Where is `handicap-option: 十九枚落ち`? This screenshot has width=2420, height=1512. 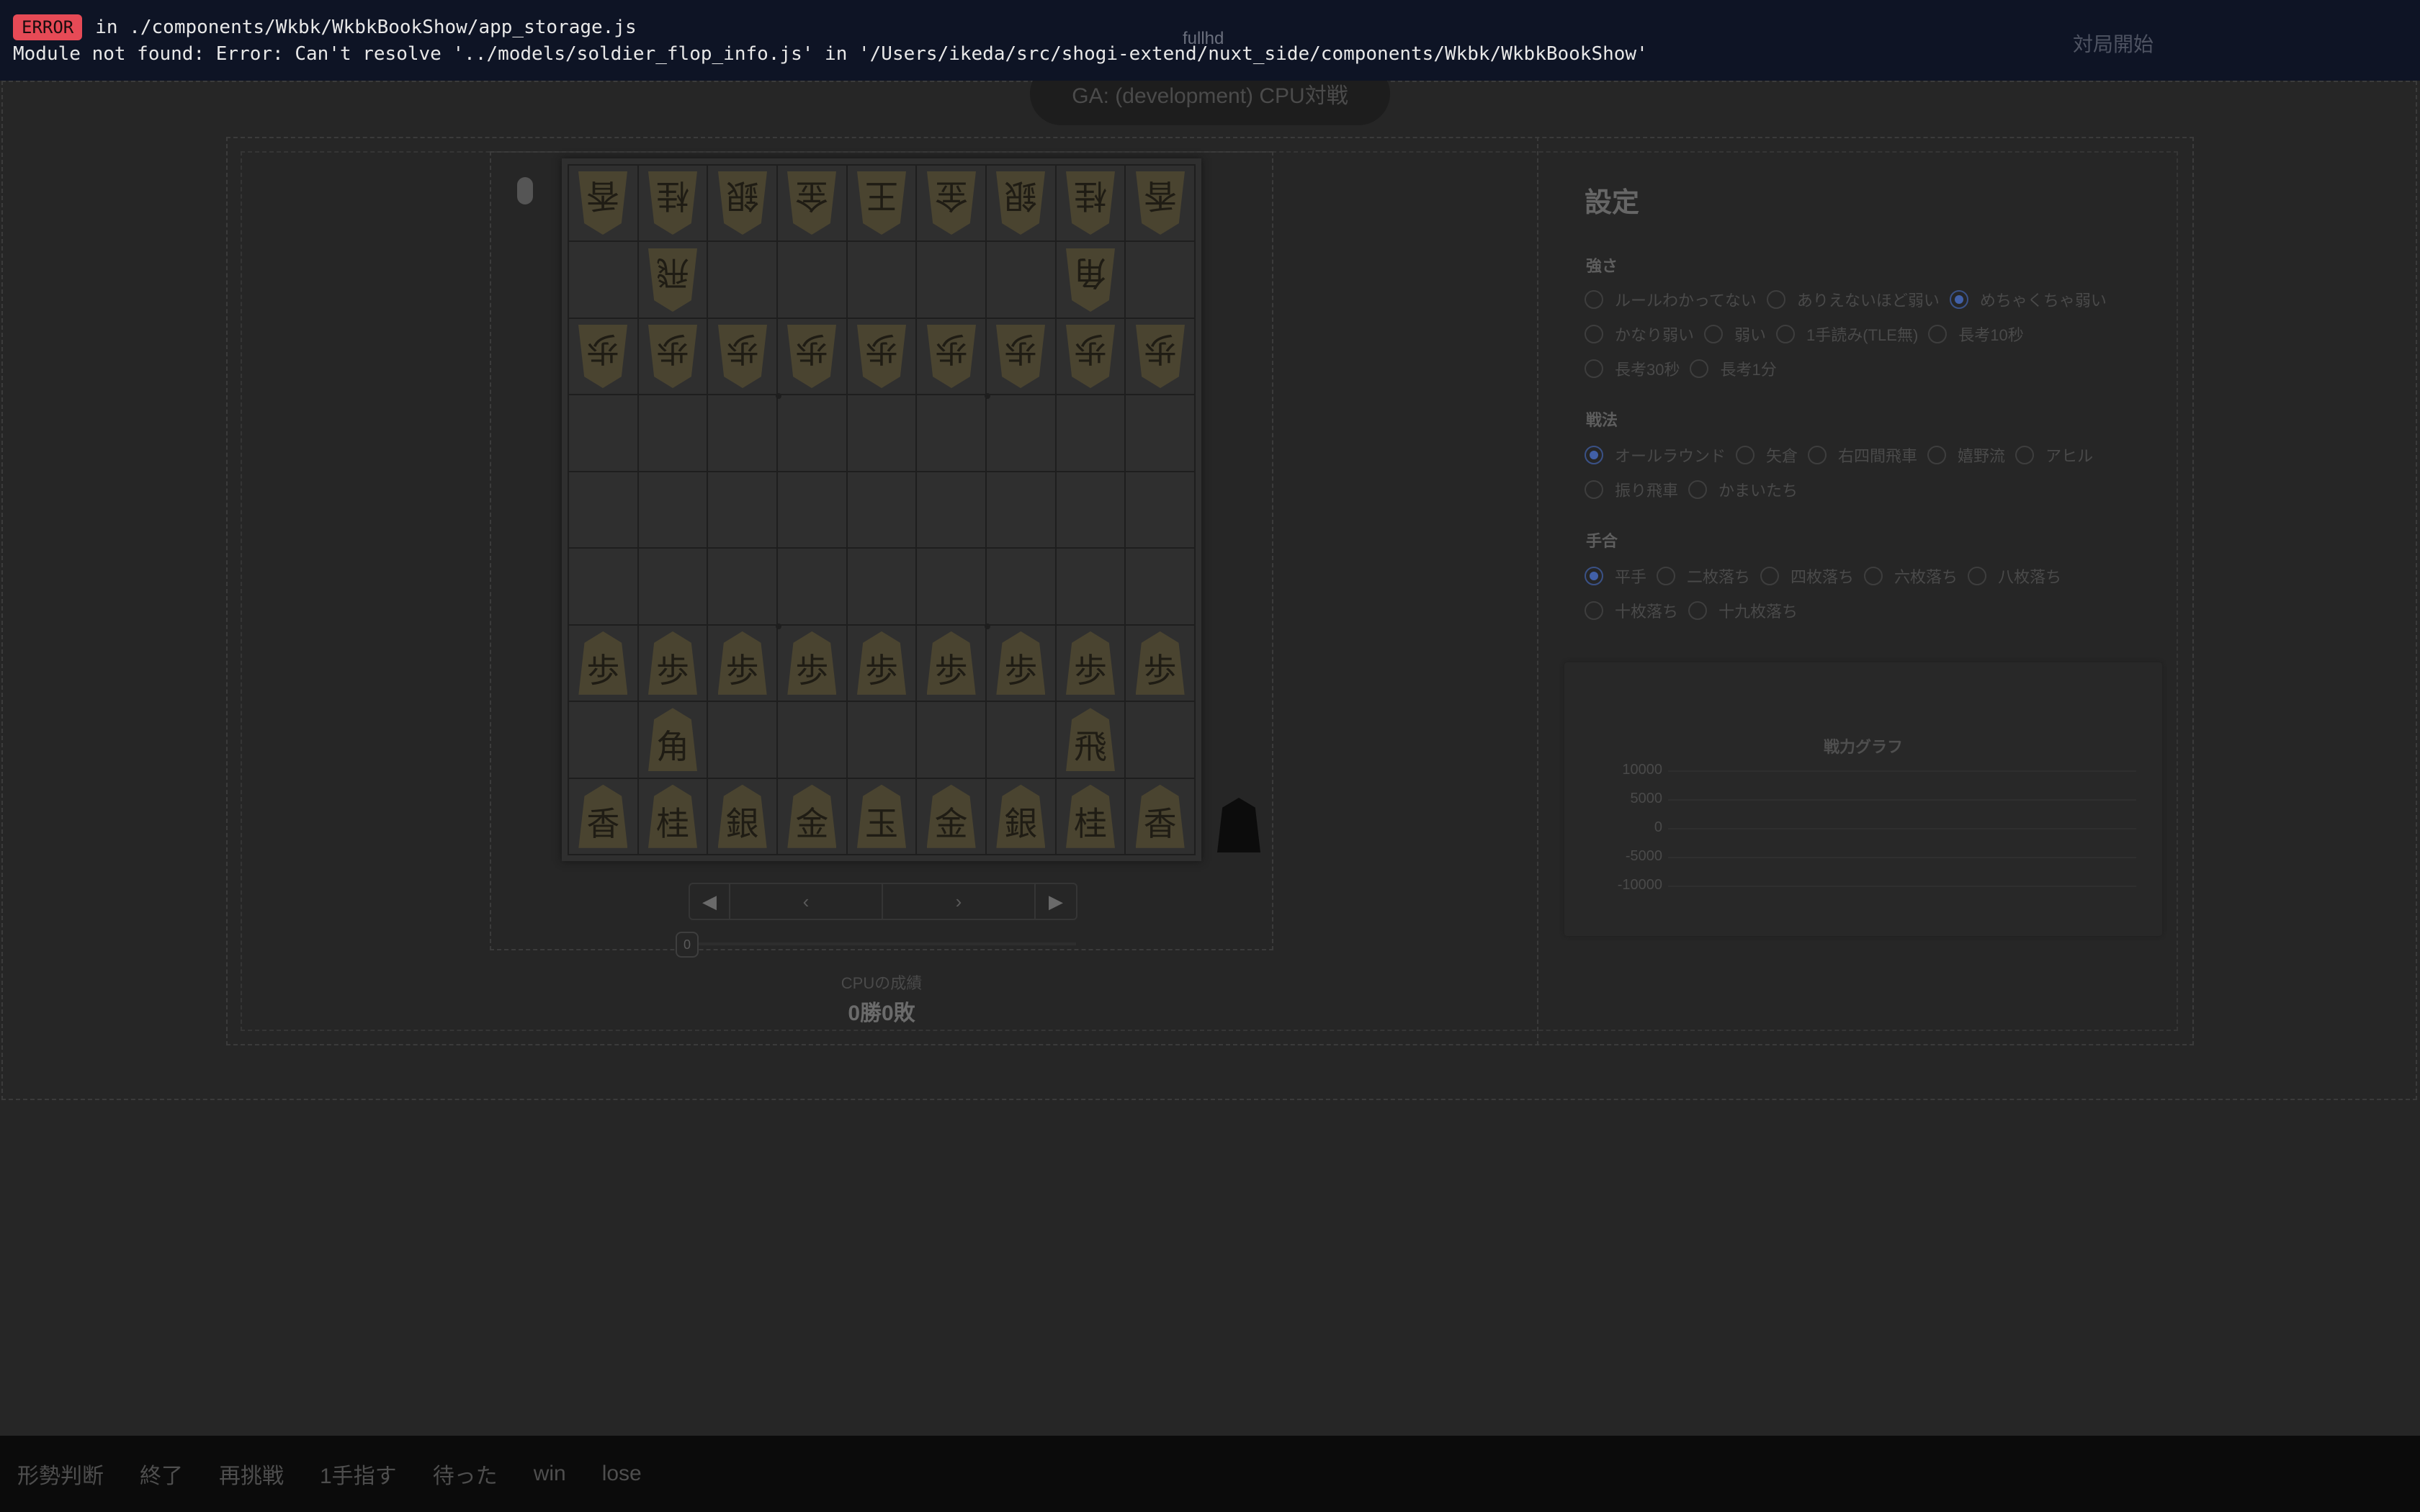
handicap-option: 十九枚落ち is located at coordinates (1743, 610).